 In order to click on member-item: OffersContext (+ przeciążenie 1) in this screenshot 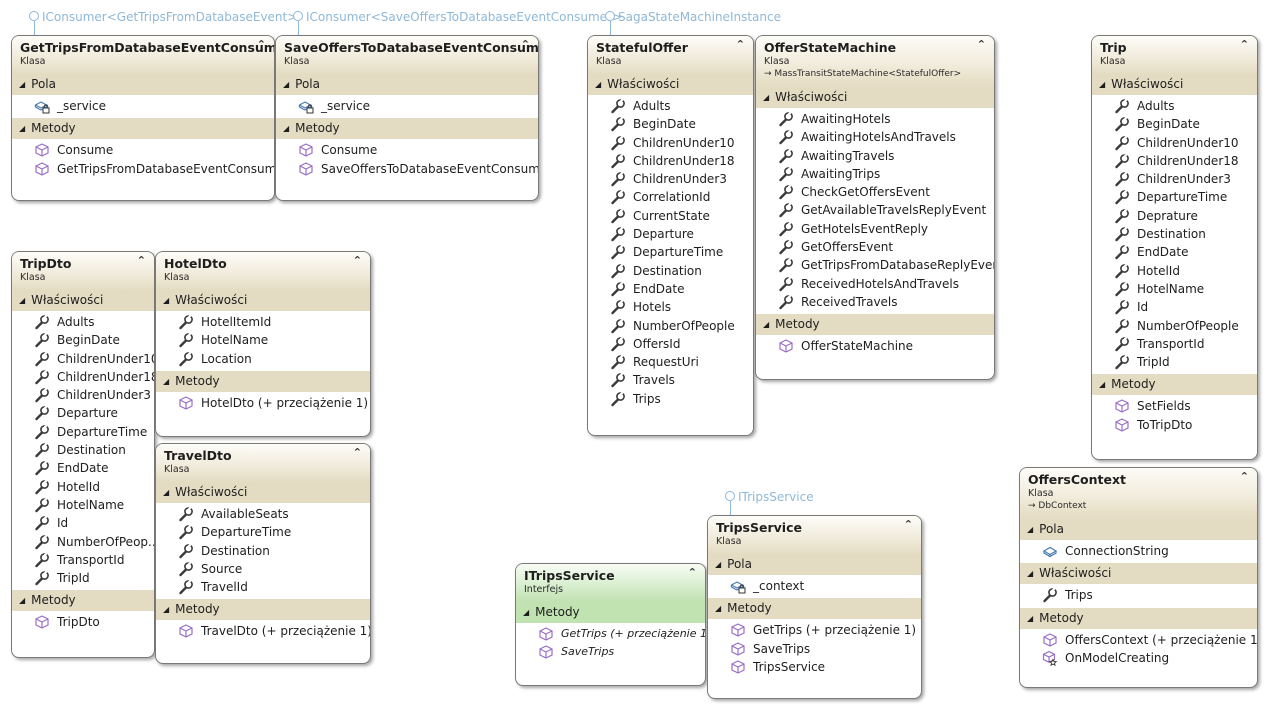, I will do `click(1138, 640)`.